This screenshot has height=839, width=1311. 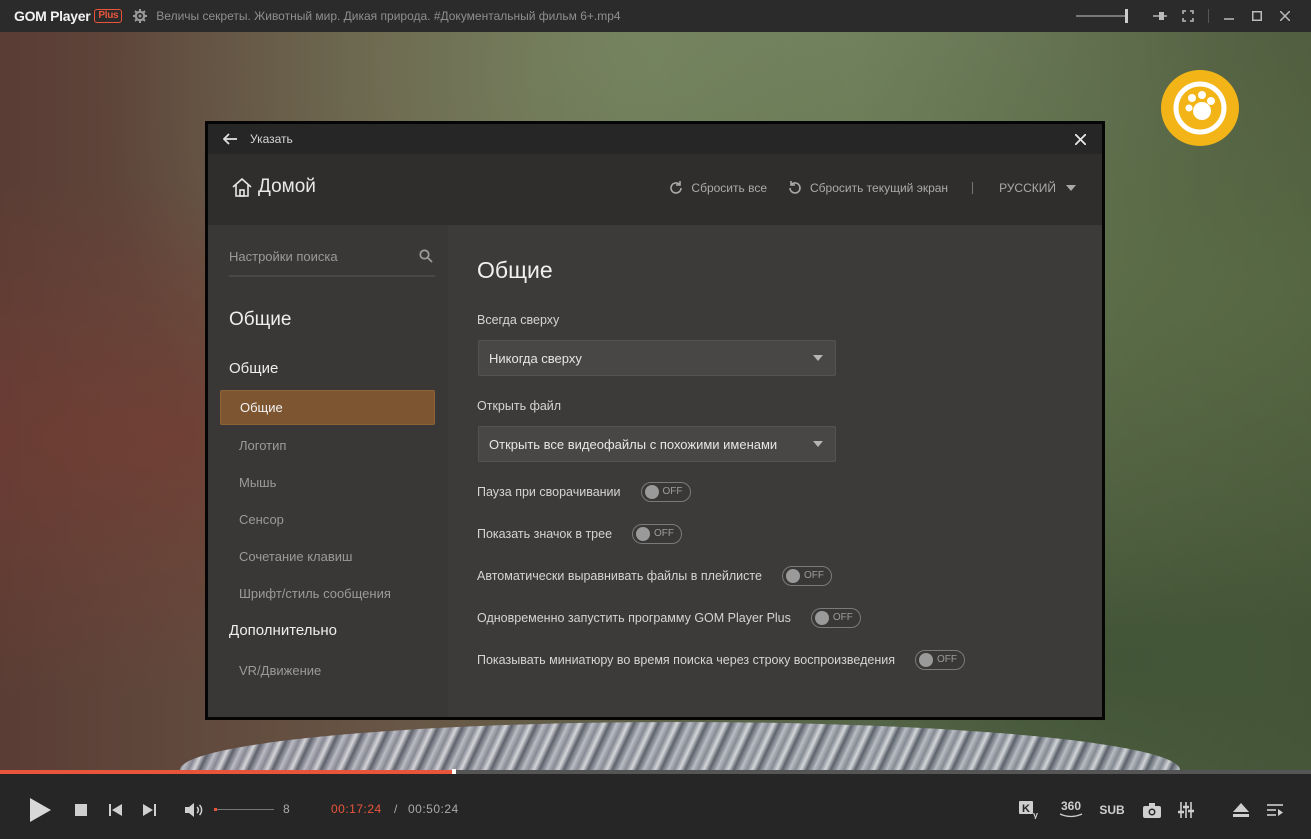 I want to click on tray-icon-toggle: OFF, so click(x=657, y=534).